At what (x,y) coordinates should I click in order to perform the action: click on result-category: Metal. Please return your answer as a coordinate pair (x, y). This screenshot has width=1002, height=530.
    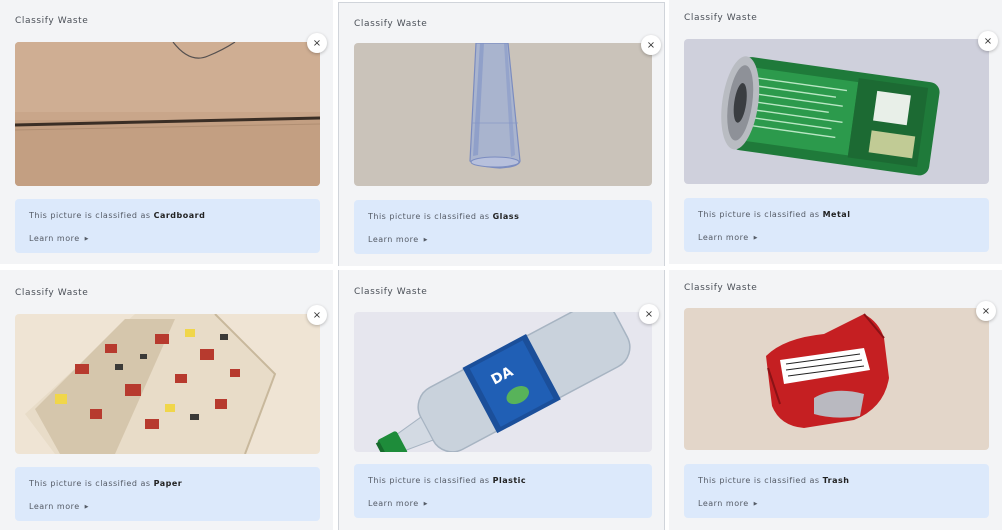
    Looking at the image, I should click on (836, 214).